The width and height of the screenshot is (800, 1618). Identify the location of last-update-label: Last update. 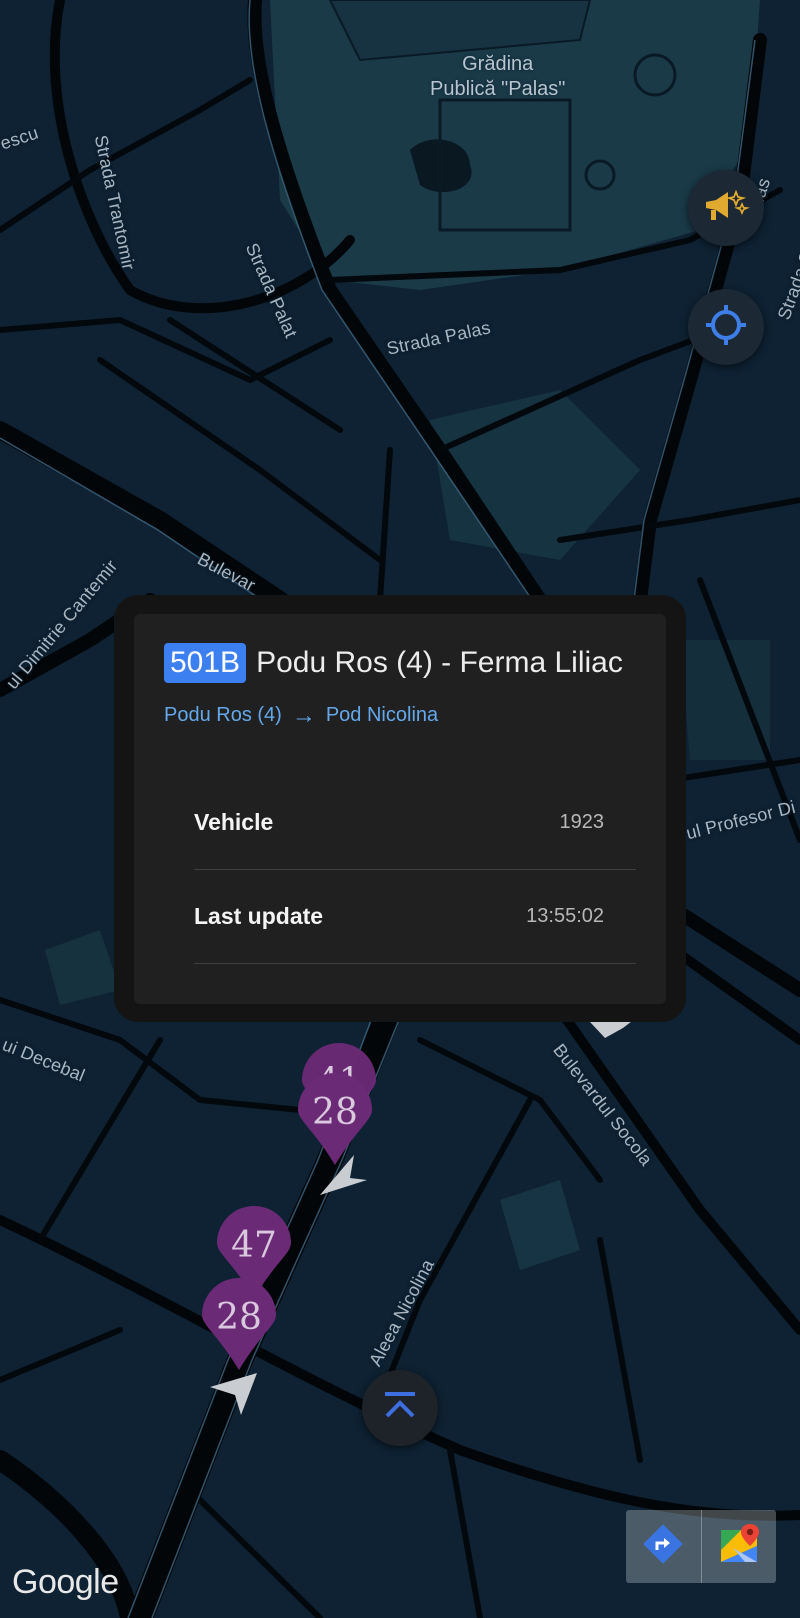
(259, 916).